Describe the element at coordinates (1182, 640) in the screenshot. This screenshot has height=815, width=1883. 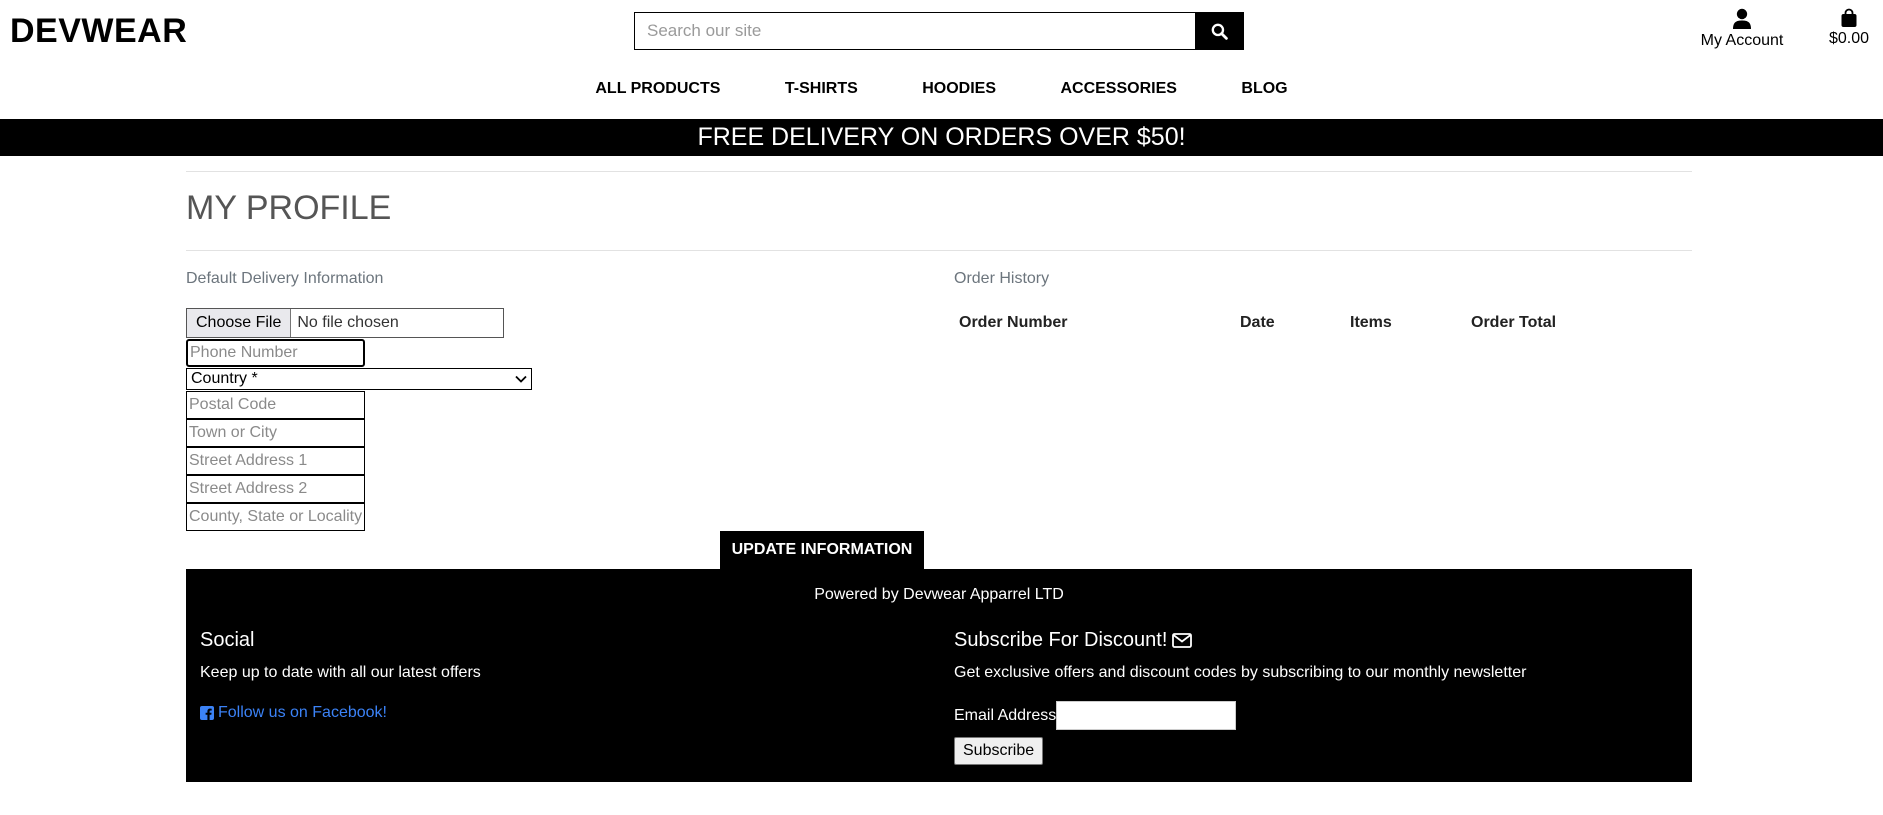
I see `envelope-icon` at that location.